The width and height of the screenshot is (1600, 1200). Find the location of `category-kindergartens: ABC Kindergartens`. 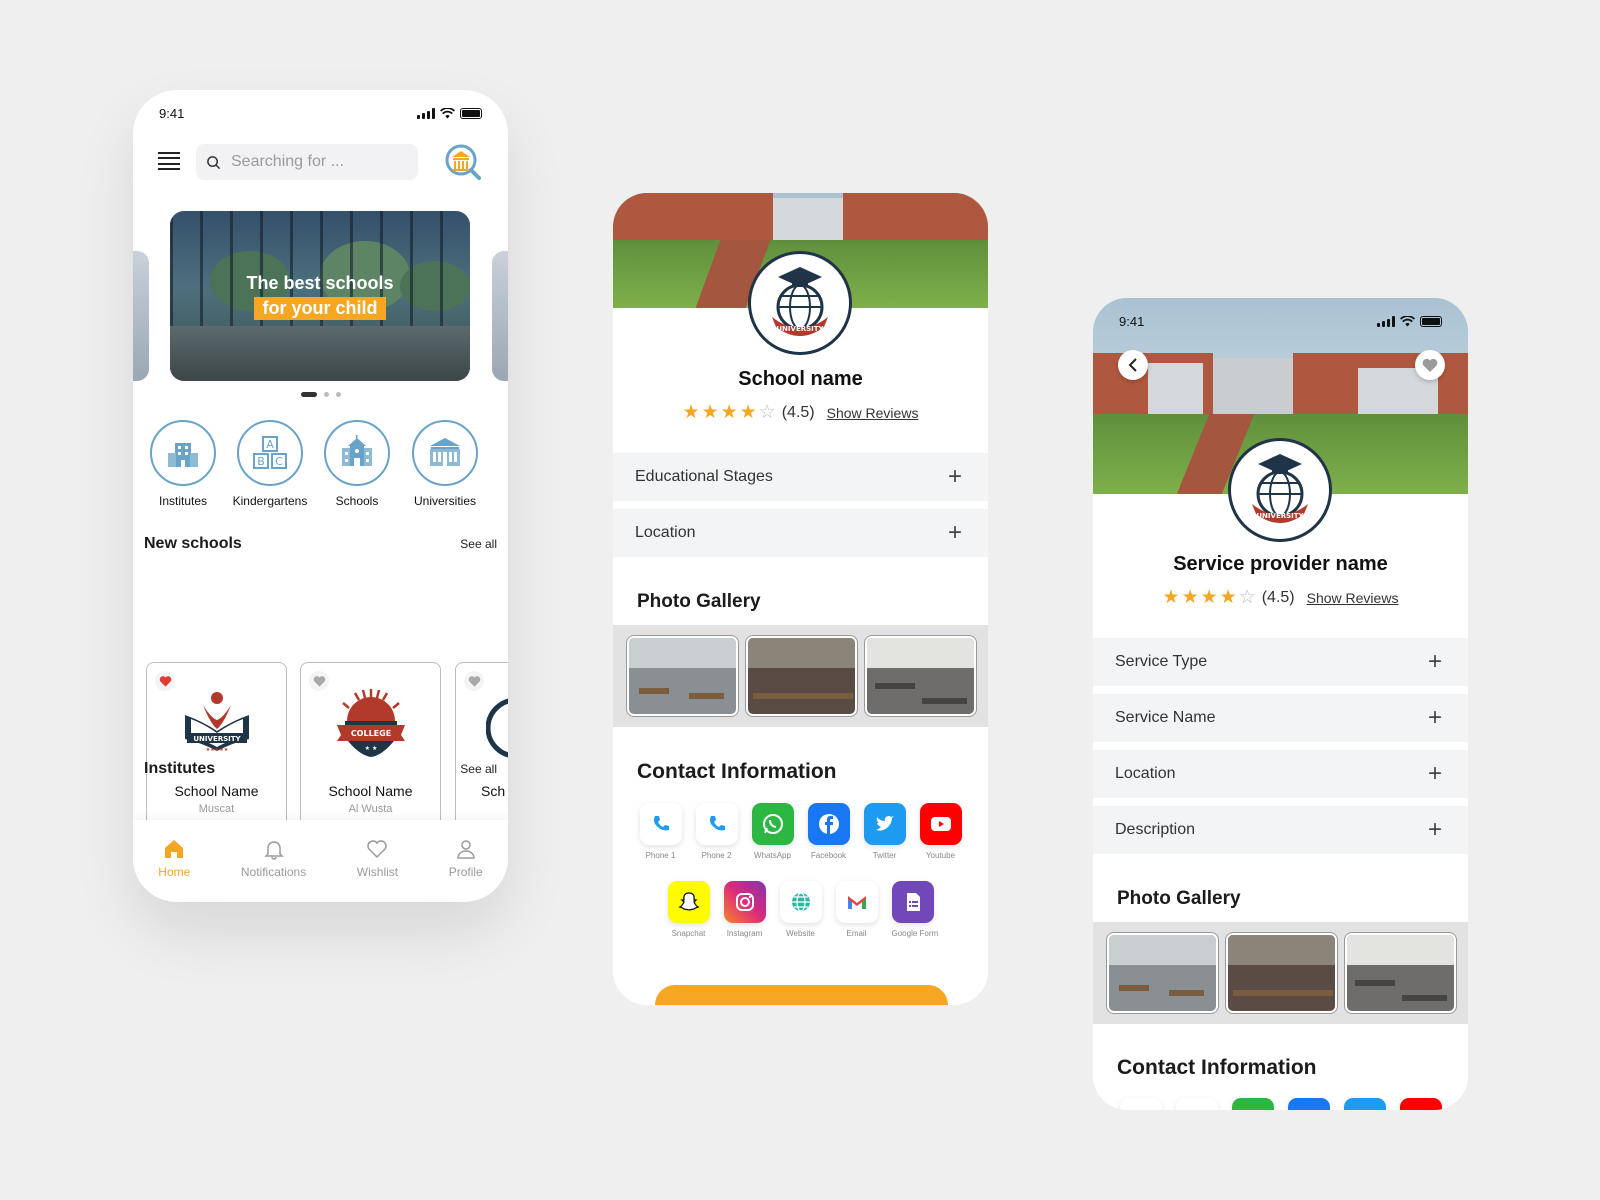

category-kindergartens: ABC Kindergartens is located at coordinates (270, 464).